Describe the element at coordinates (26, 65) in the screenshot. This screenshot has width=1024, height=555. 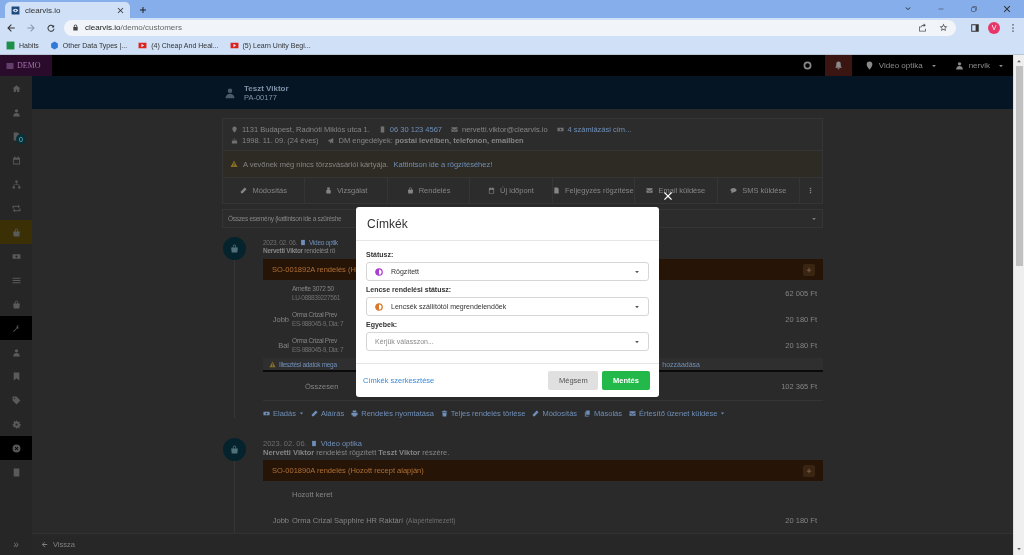
I see `menu-button: DEMO` at that location.